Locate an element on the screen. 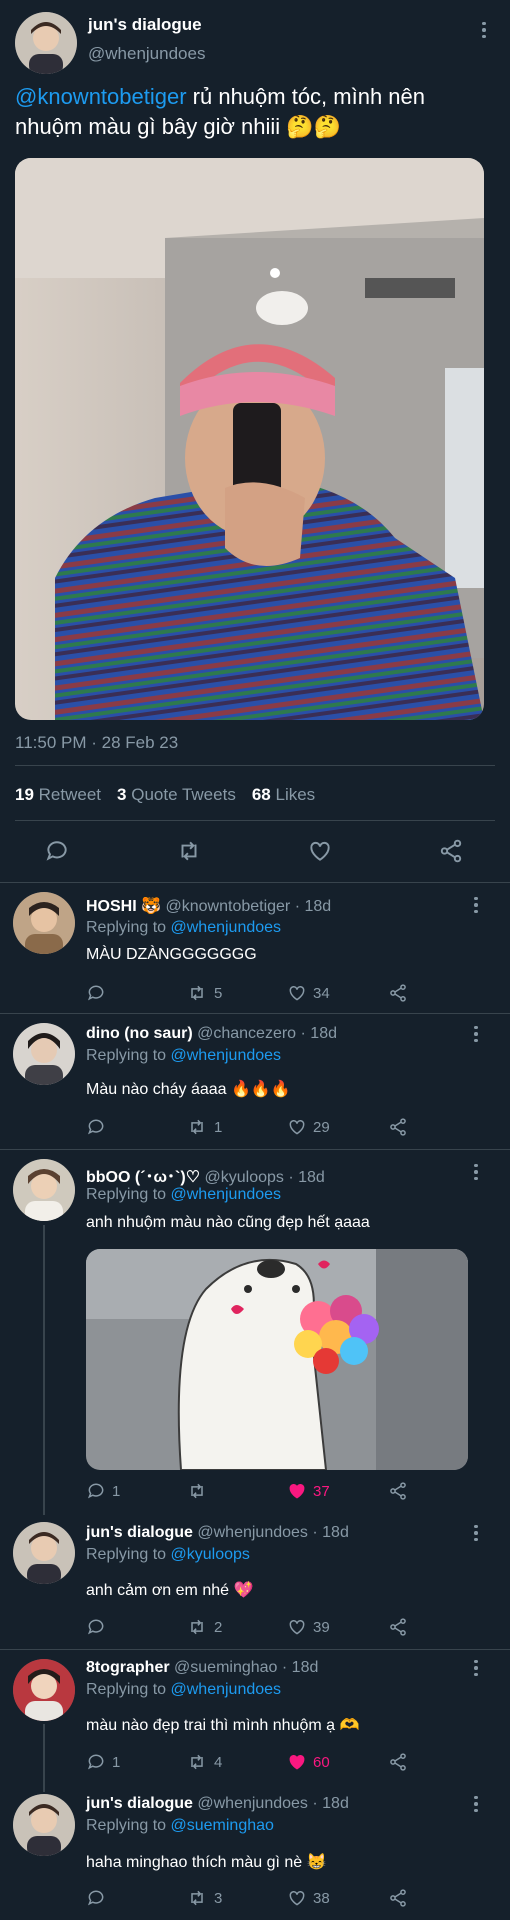  reply-header: HOSHI 🐯 @knowntobetiger · 18d is located at coordinates (208, 906).